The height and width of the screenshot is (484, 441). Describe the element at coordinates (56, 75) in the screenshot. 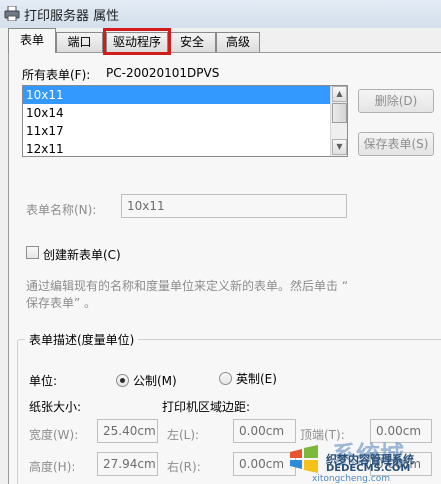

I see `all-forms-label: 所有表单(F):` at that location.